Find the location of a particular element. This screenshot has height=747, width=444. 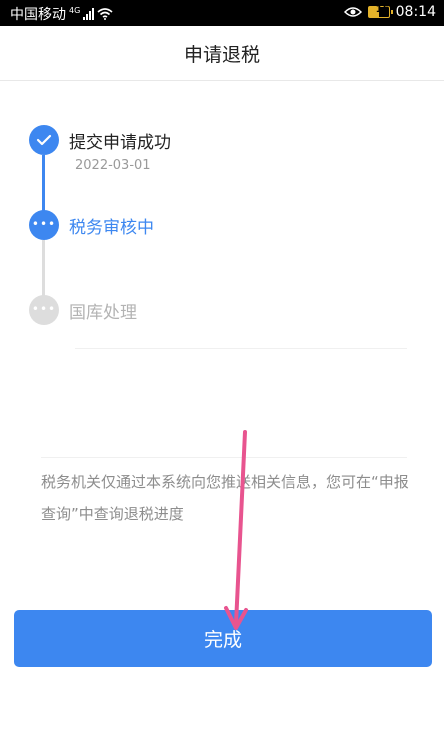

battery-icon: 15 is located at coordinates (380, 11).